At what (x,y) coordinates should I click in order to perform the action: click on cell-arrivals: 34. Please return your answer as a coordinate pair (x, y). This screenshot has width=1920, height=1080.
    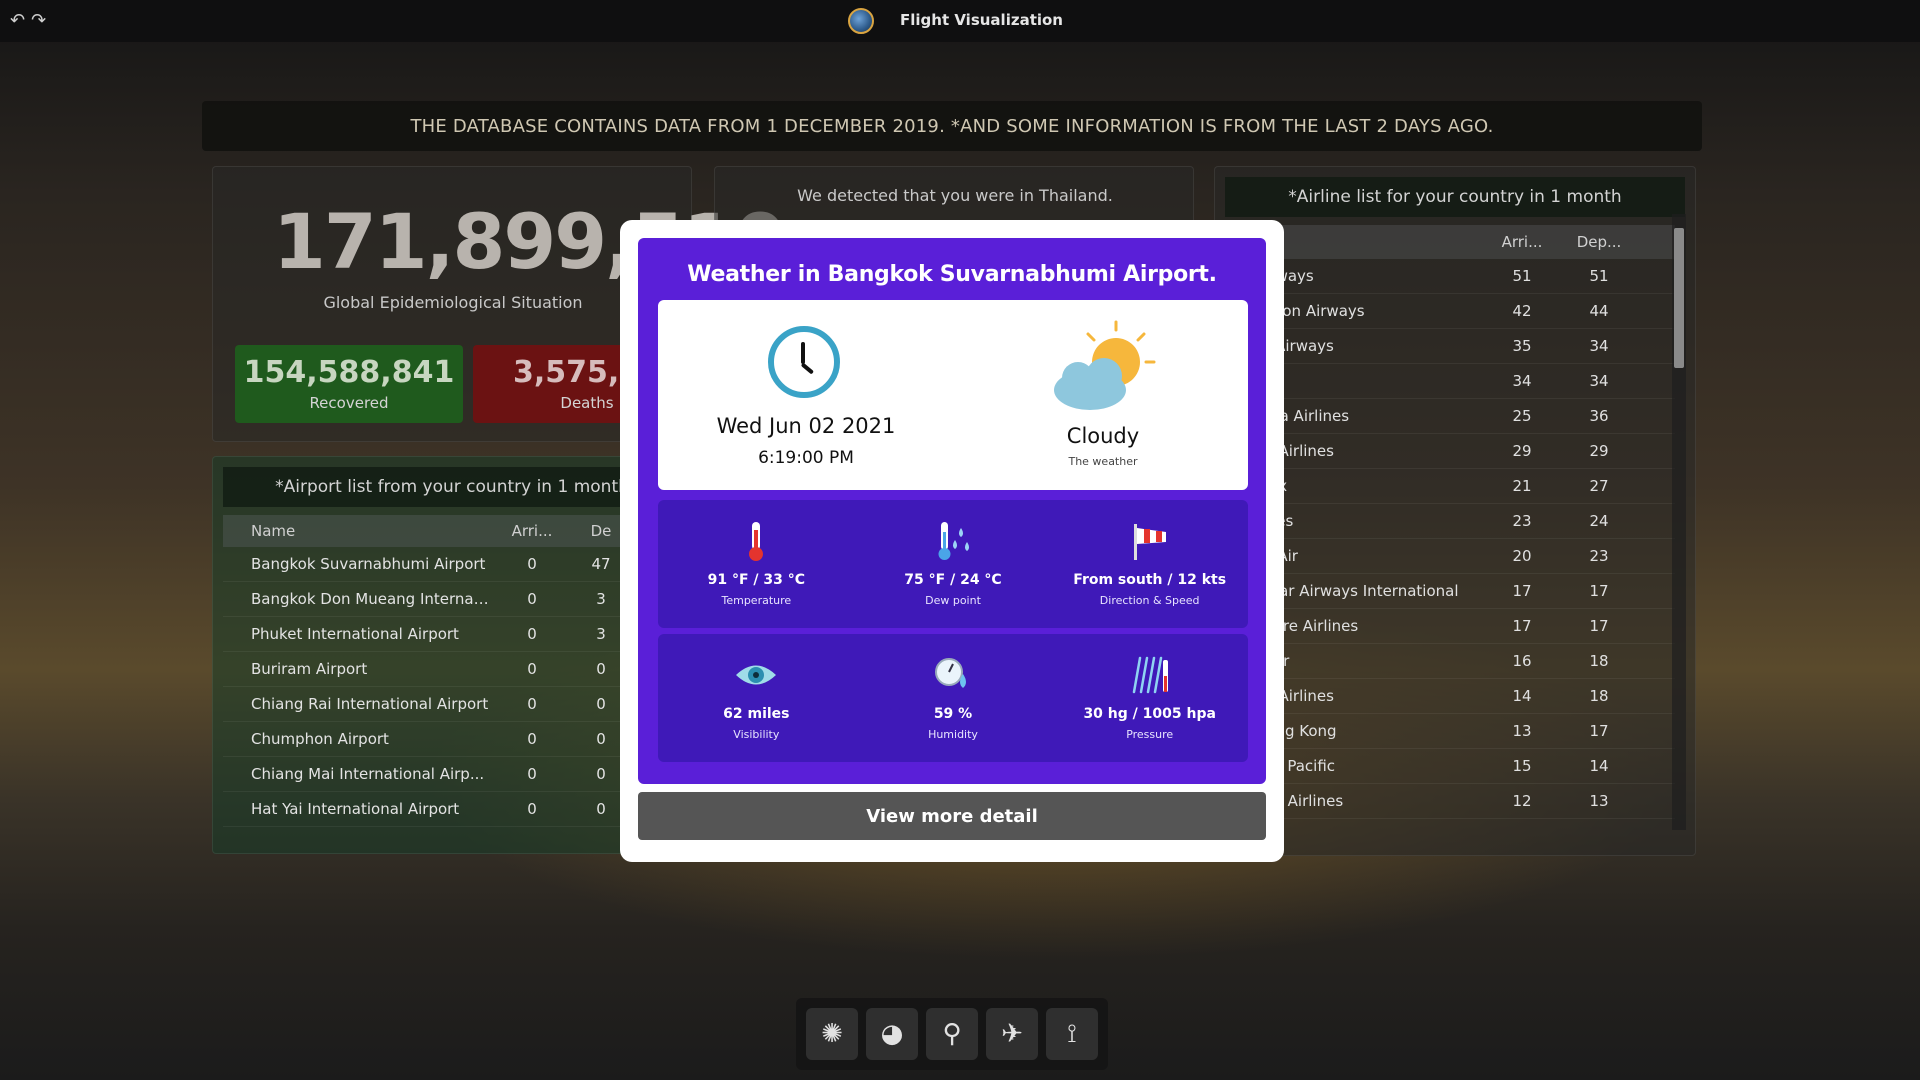
    Looking at the image, I should click on (1522, 381).